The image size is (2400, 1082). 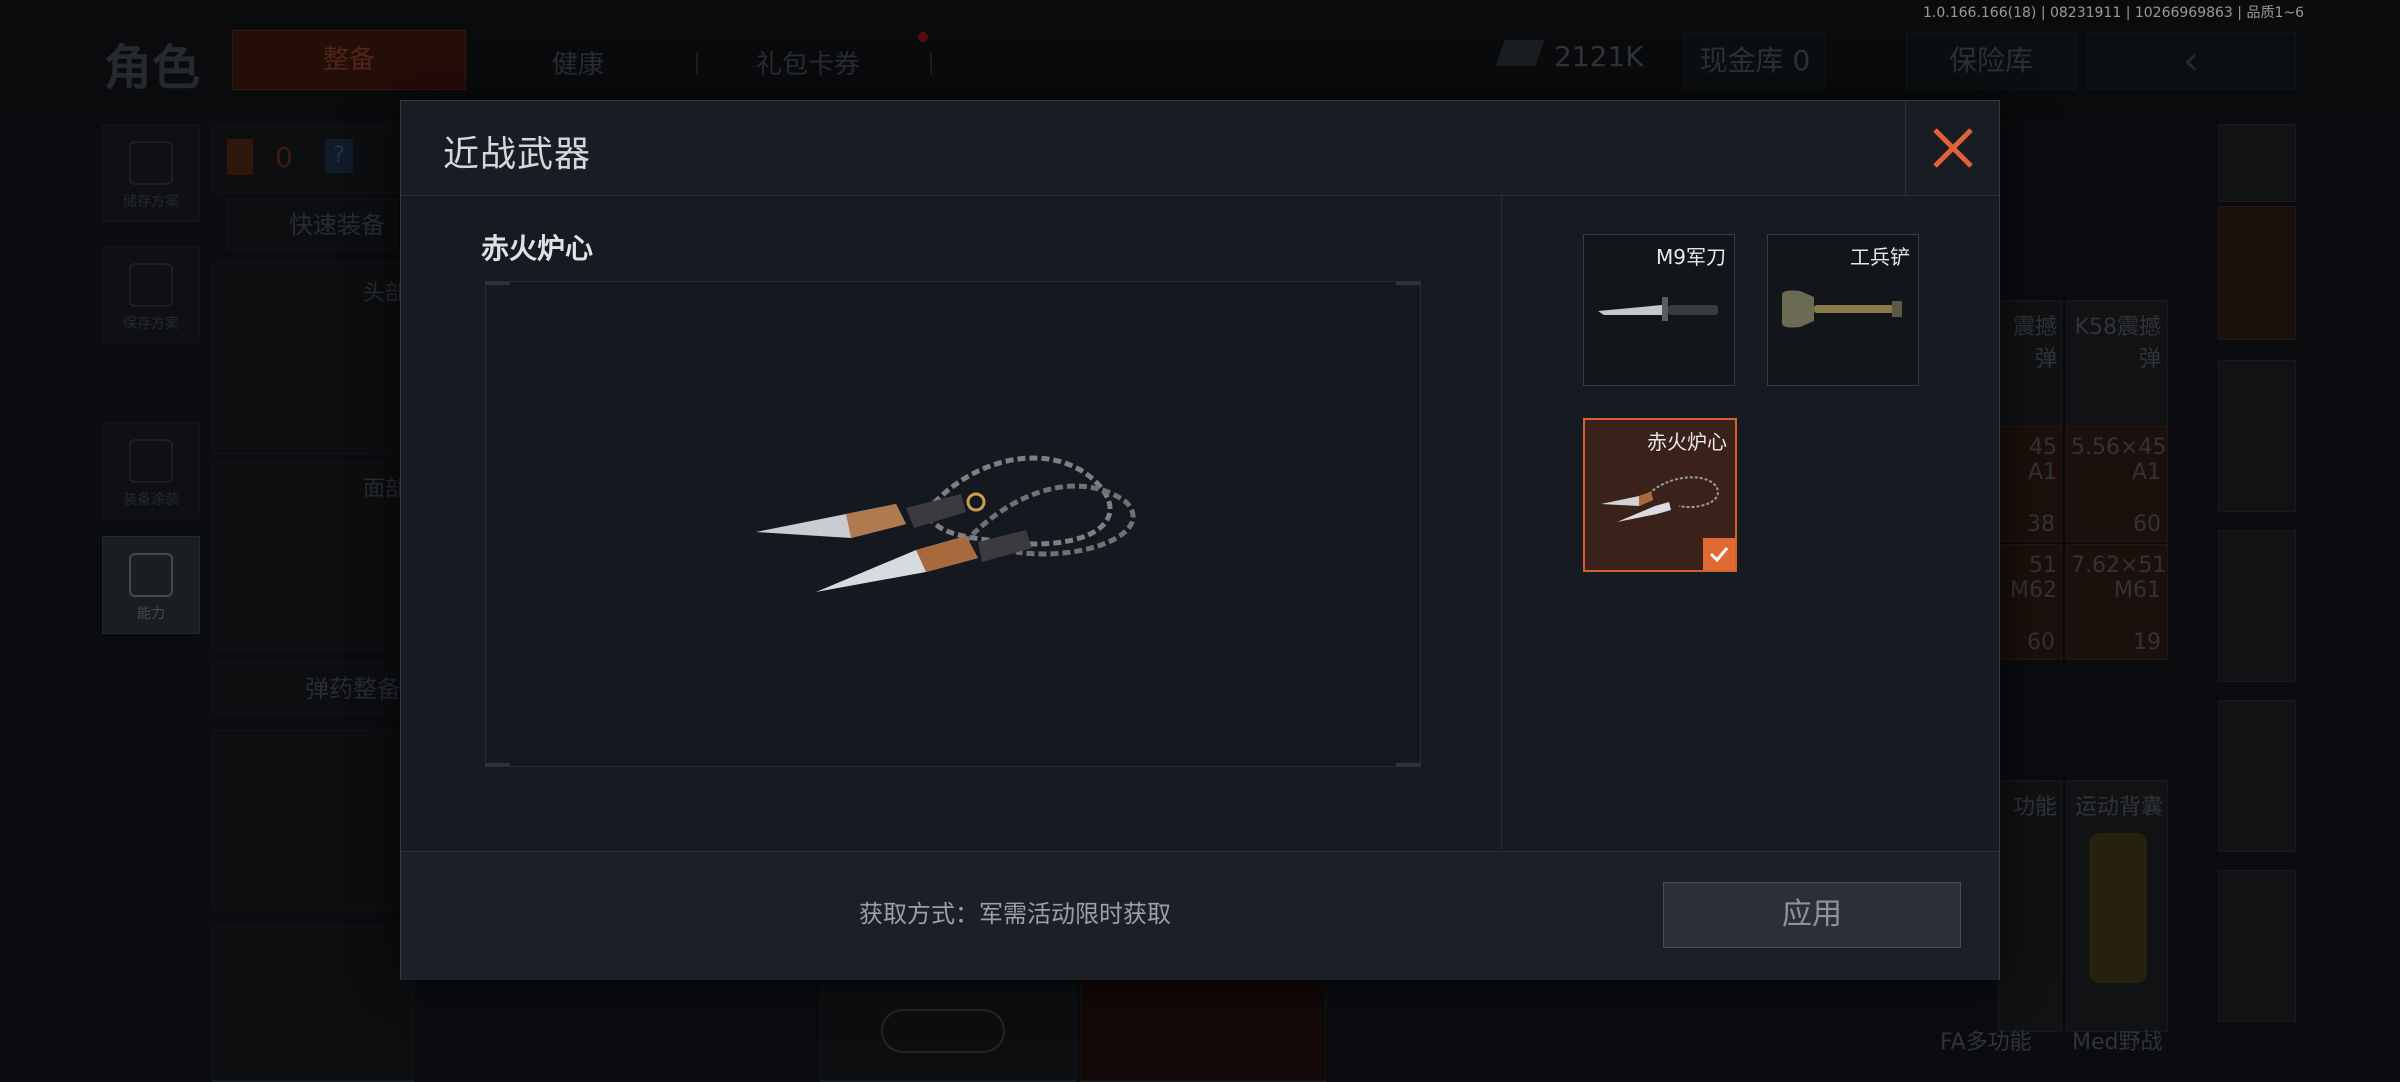 I want to click on item-card-m9-knife: M9军刀, so click(x=1659, y=310).